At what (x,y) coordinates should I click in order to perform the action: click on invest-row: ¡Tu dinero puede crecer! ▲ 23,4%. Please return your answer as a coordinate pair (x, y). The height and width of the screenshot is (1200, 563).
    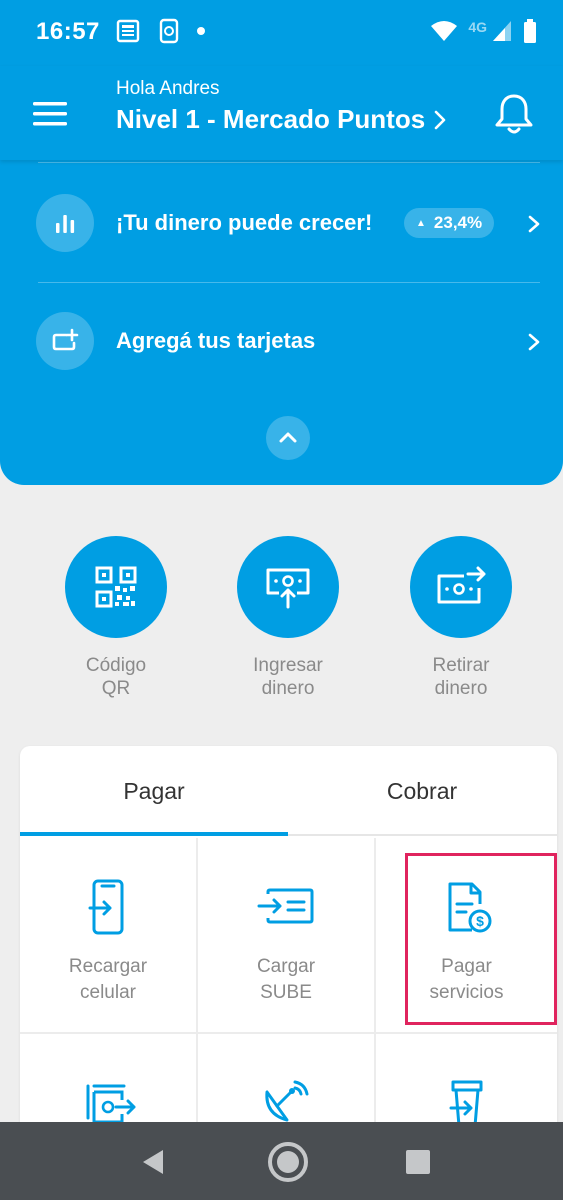
    Looking at the image, I should click on (281, 223).